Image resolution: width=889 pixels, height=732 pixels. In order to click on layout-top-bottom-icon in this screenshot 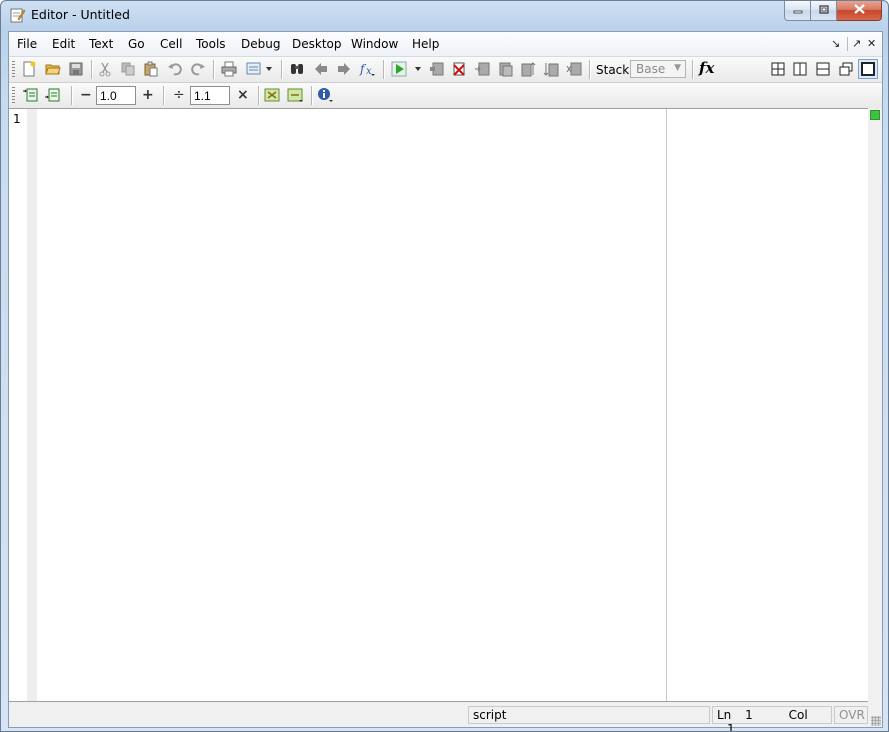, I will do `click(823, 69)`.